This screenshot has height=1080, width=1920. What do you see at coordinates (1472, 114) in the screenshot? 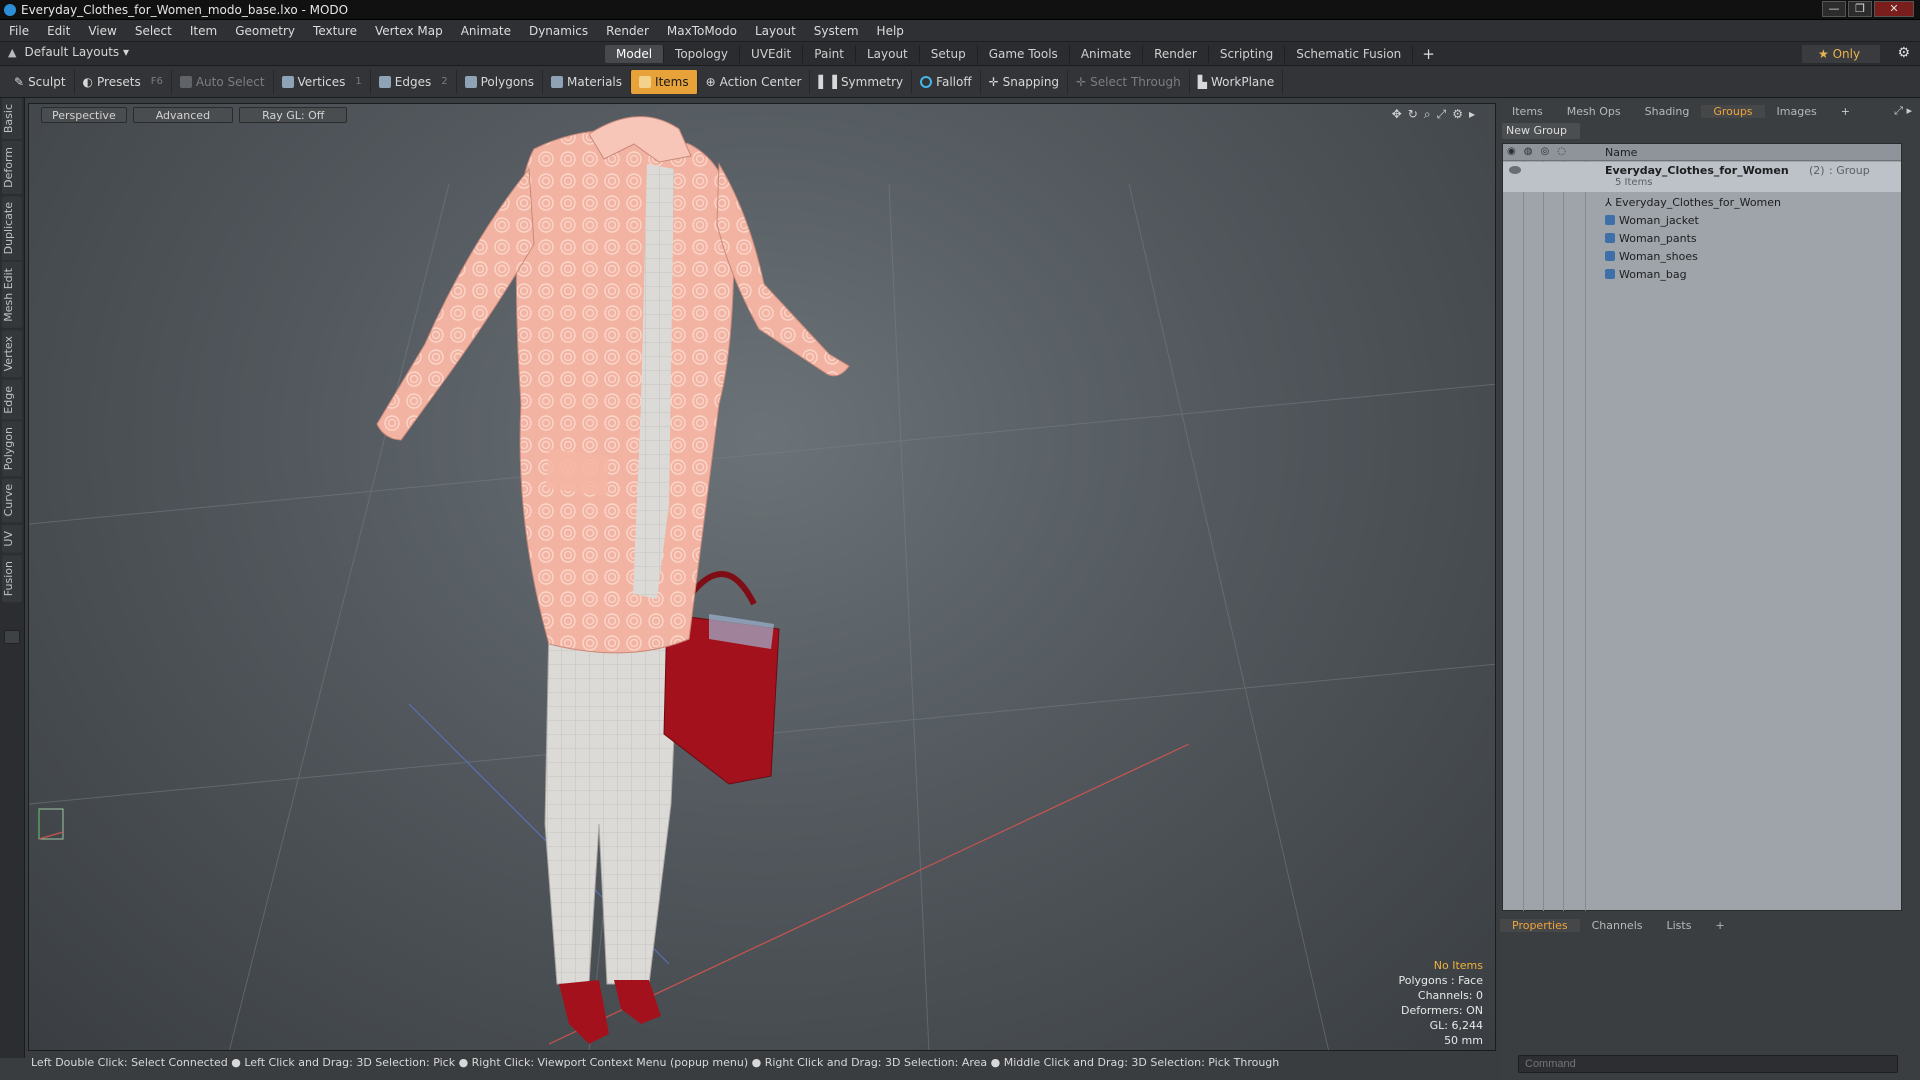
I see `expand-arrow-icon: ▸` at bounding box center [1472, 114].